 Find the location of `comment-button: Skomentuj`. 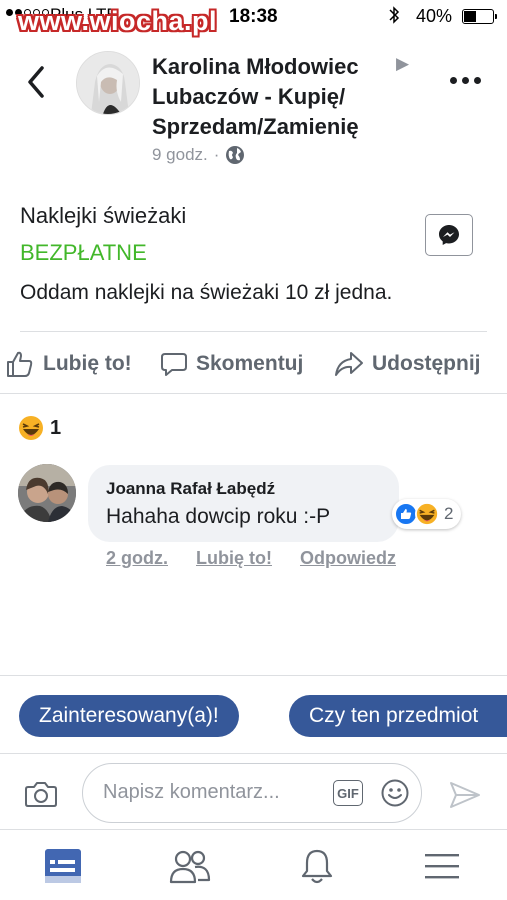

comment-button: Skomentuj is located at coordinates (231, 364).